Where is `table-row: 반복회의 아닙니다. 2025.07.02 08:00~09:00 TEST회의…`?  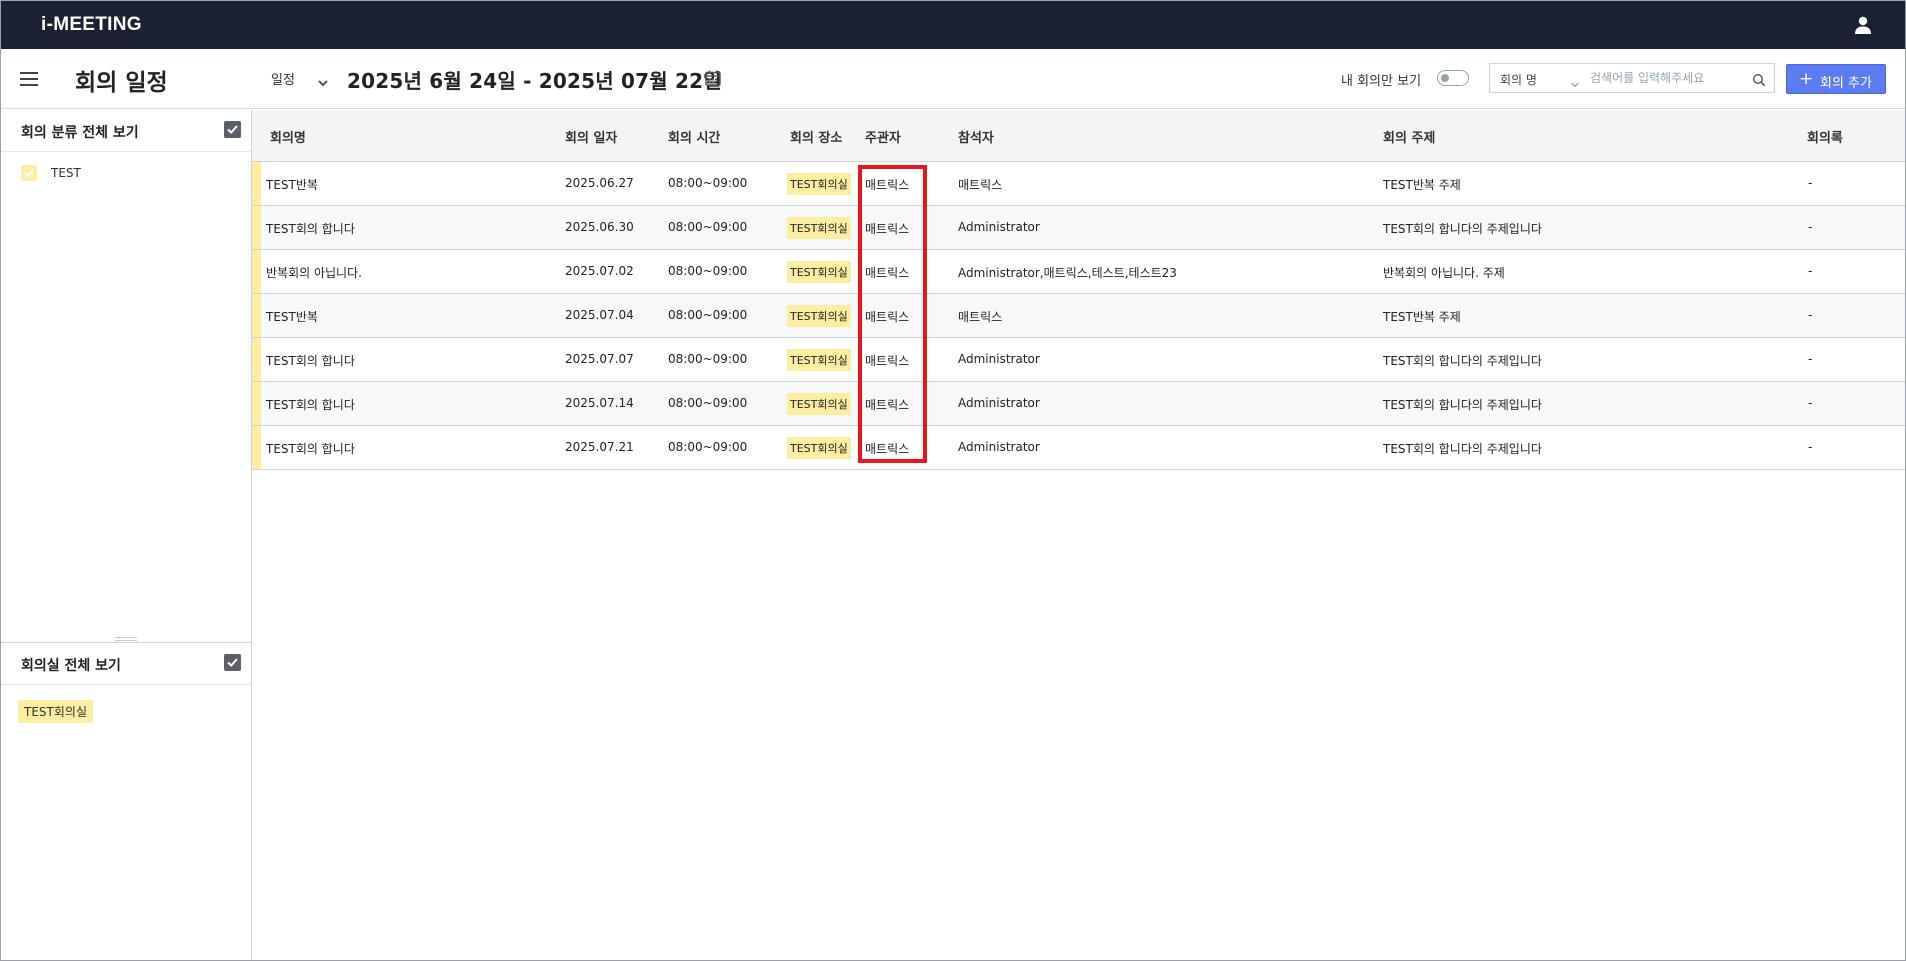
table-row: 반복회의 아닙니다. 2025.07.02 08:00~09:00 TEST회의… is located at coordinates (1078, 272).